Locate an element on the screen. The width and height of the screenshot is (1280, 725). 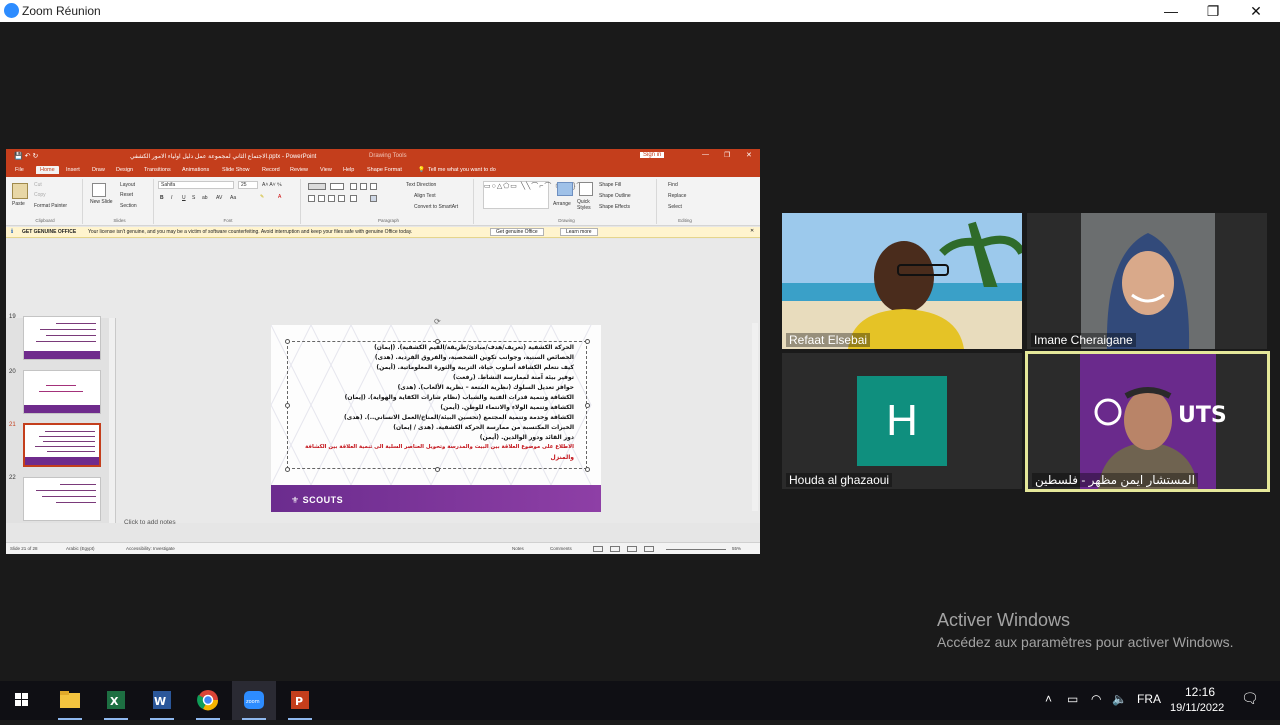
volume-icon: 🔈 is located at coordinates (1119, 699).